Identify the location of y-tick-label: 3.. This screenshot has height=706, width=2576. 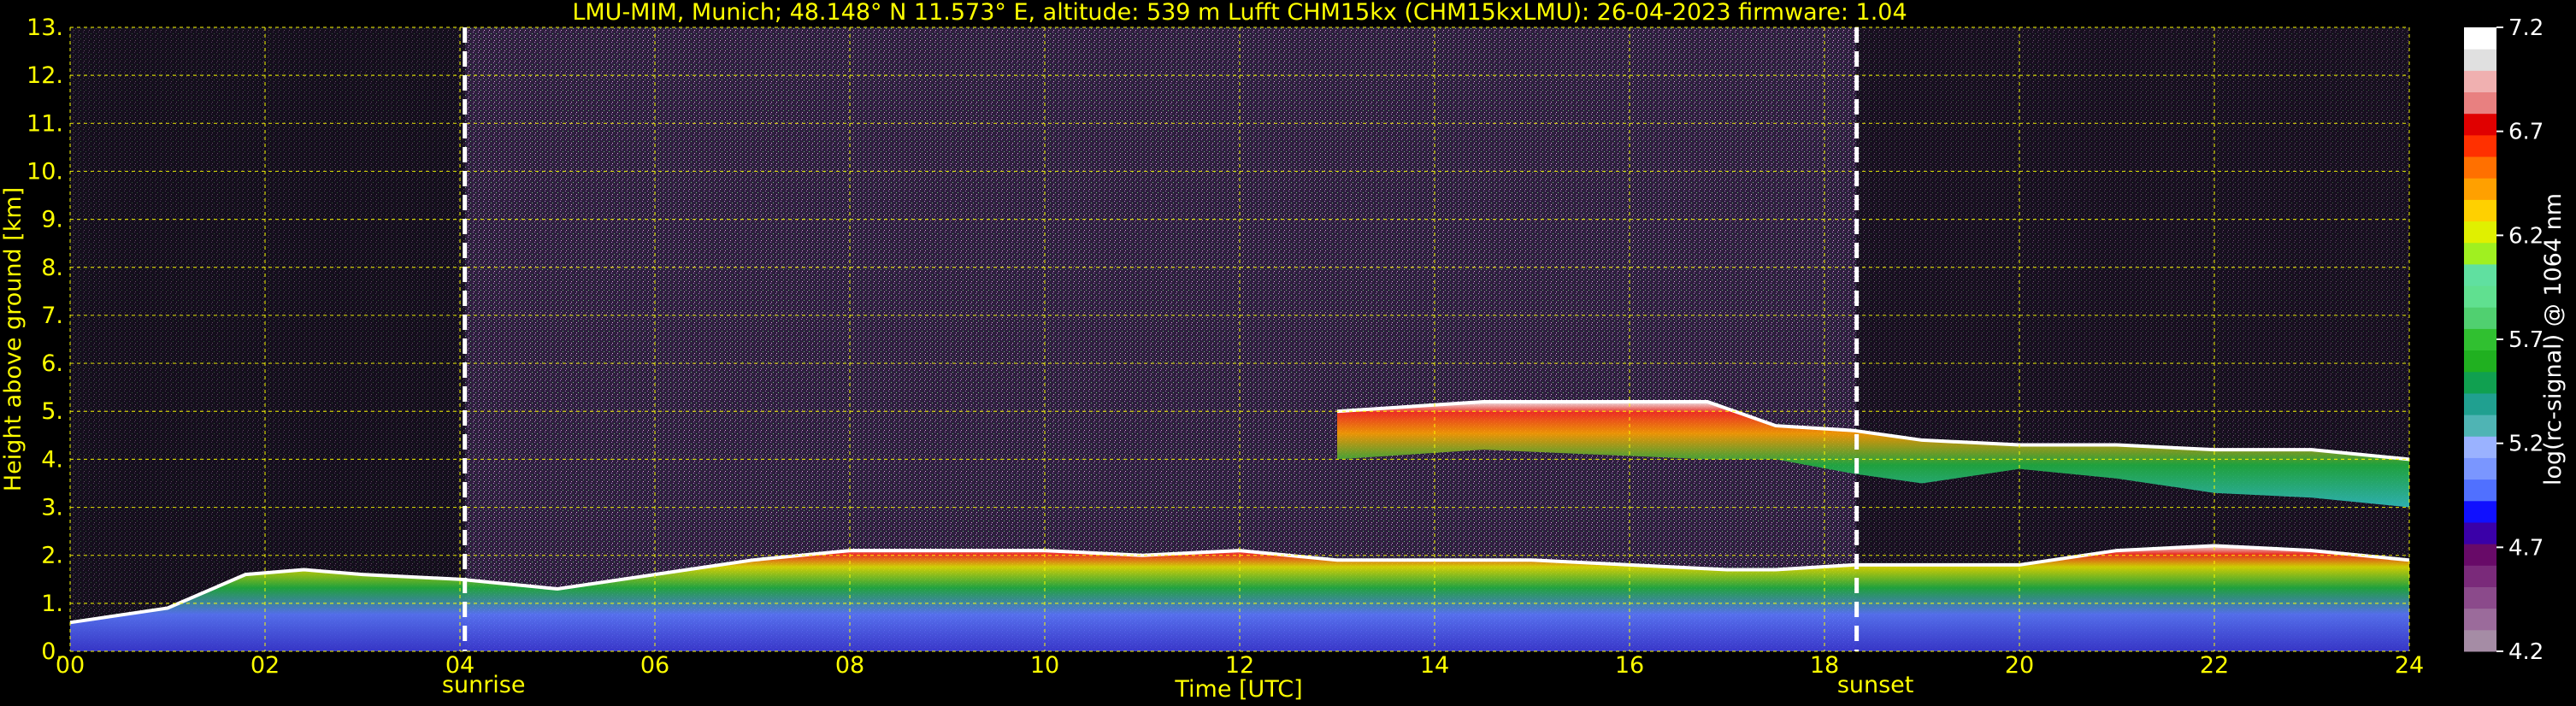
(52, 508).